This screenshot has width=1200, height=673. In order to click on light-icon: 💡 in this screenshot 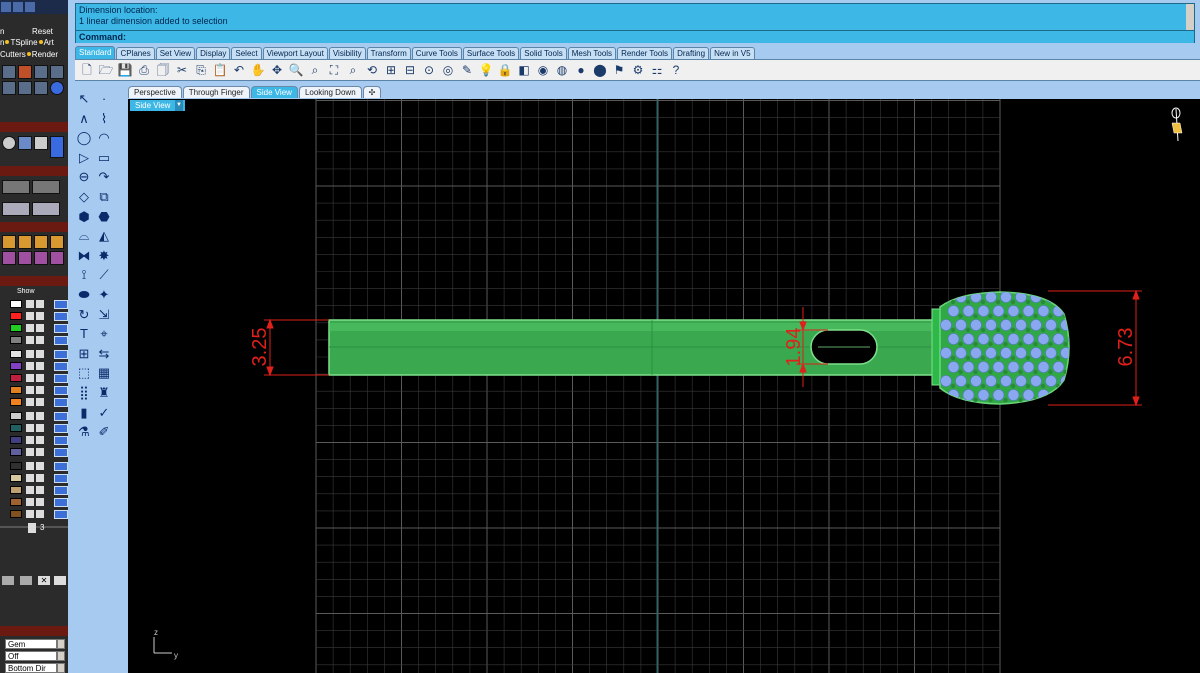, I will do `click(486, 70)`.